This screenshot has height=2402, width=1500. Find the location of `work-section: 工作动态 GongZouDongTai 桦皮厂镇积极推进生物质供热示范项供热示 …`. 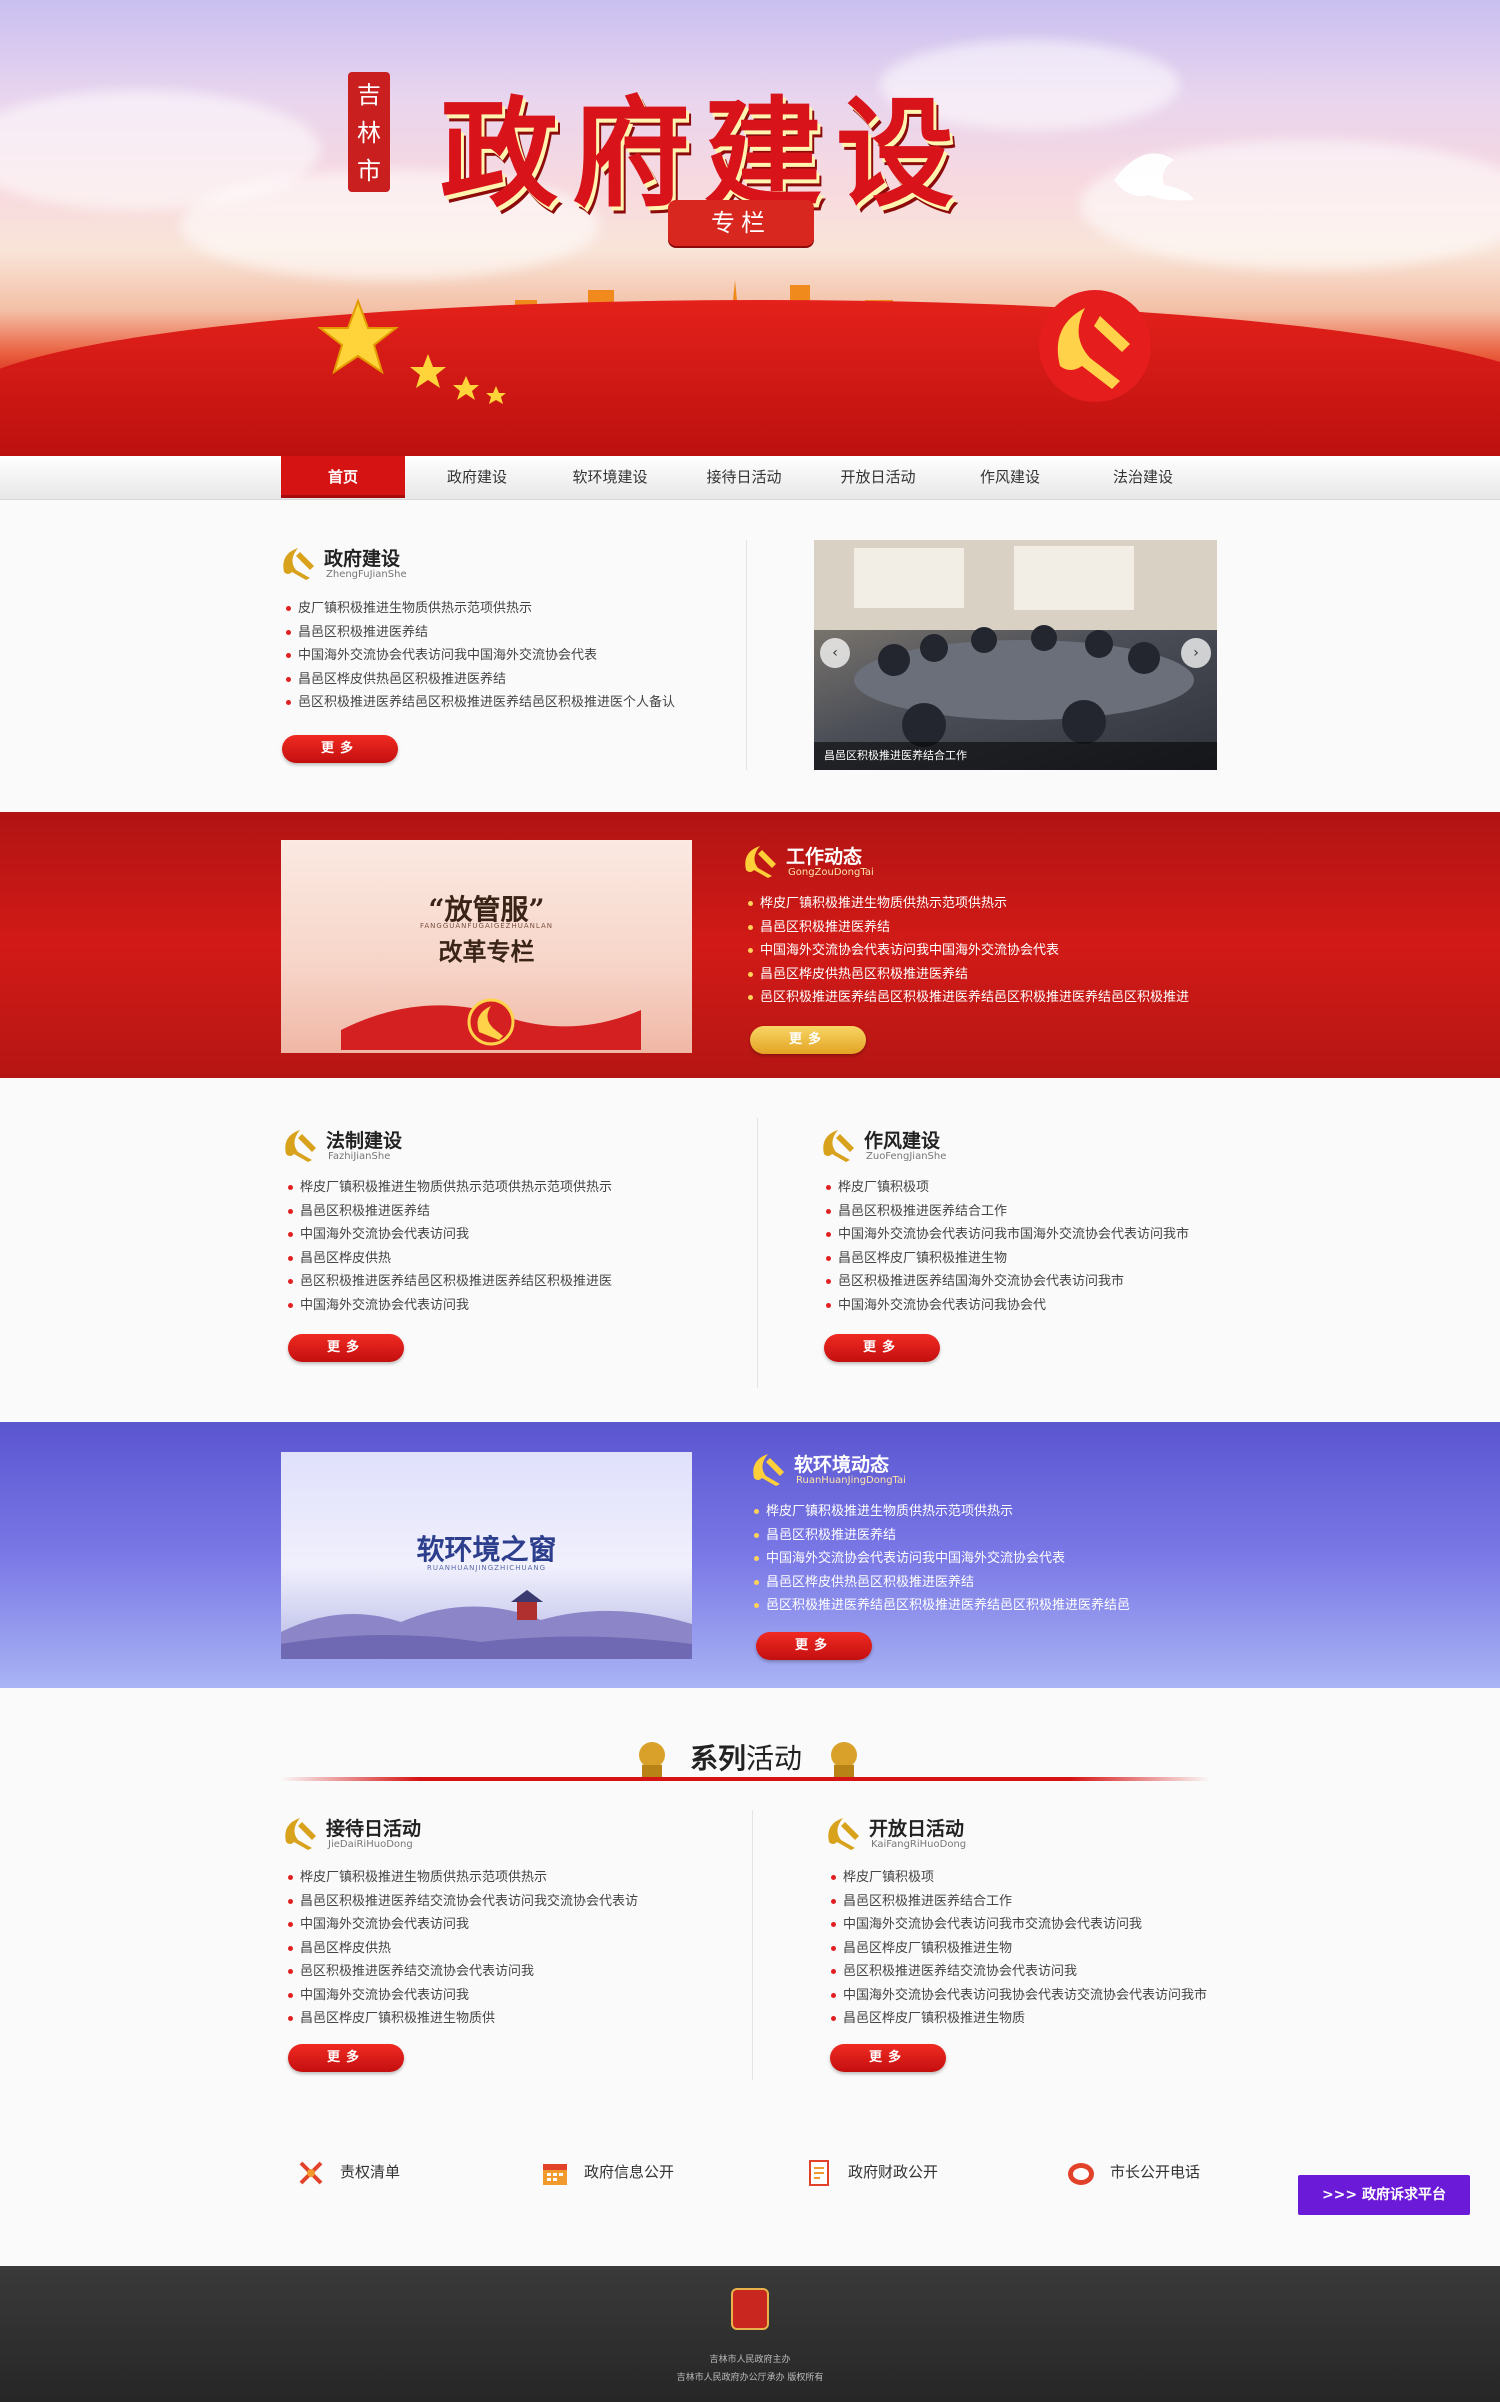

work-section: 工作动态 GongZouDongTai 桦皮厂镇积极推进生物质供热示范项供热示 … is located at coordinates (750, 945).